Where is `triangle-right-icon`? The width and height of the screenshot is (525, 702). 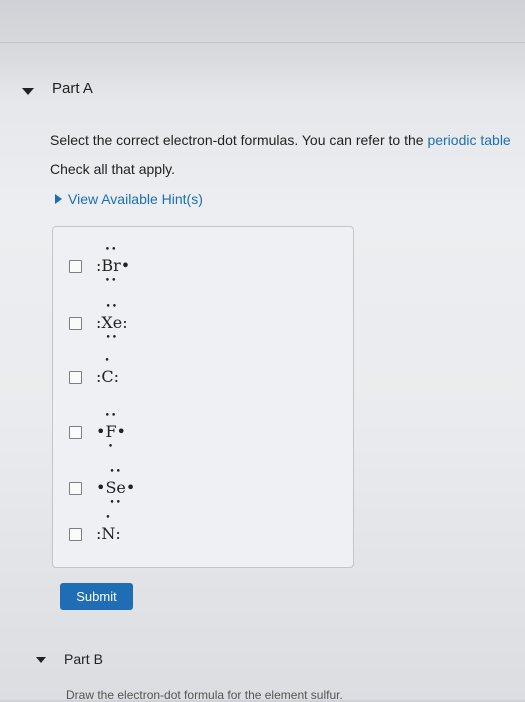 triangle-right-icon is located at coordinates (58, 199).